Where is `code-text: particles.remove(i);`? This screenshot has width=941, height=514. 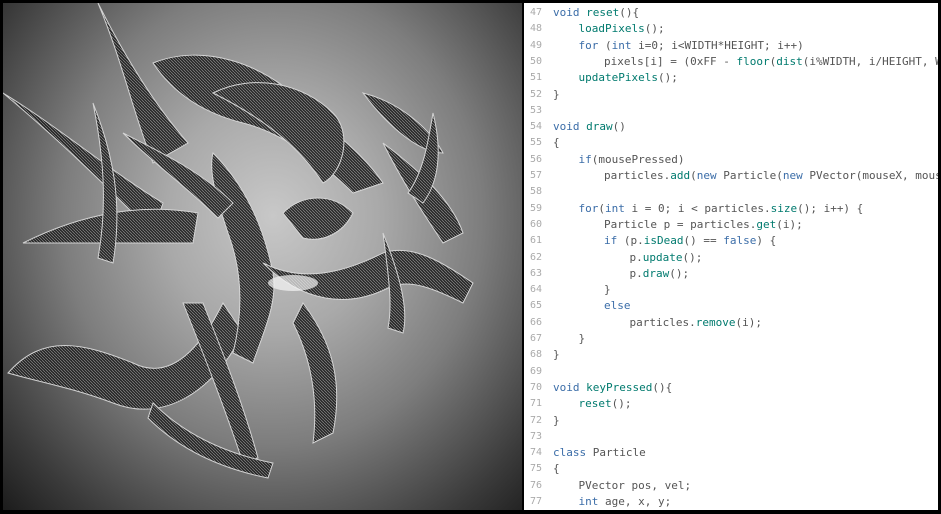
code-text: particles.remove(i); is located at coordinates (695, 322).